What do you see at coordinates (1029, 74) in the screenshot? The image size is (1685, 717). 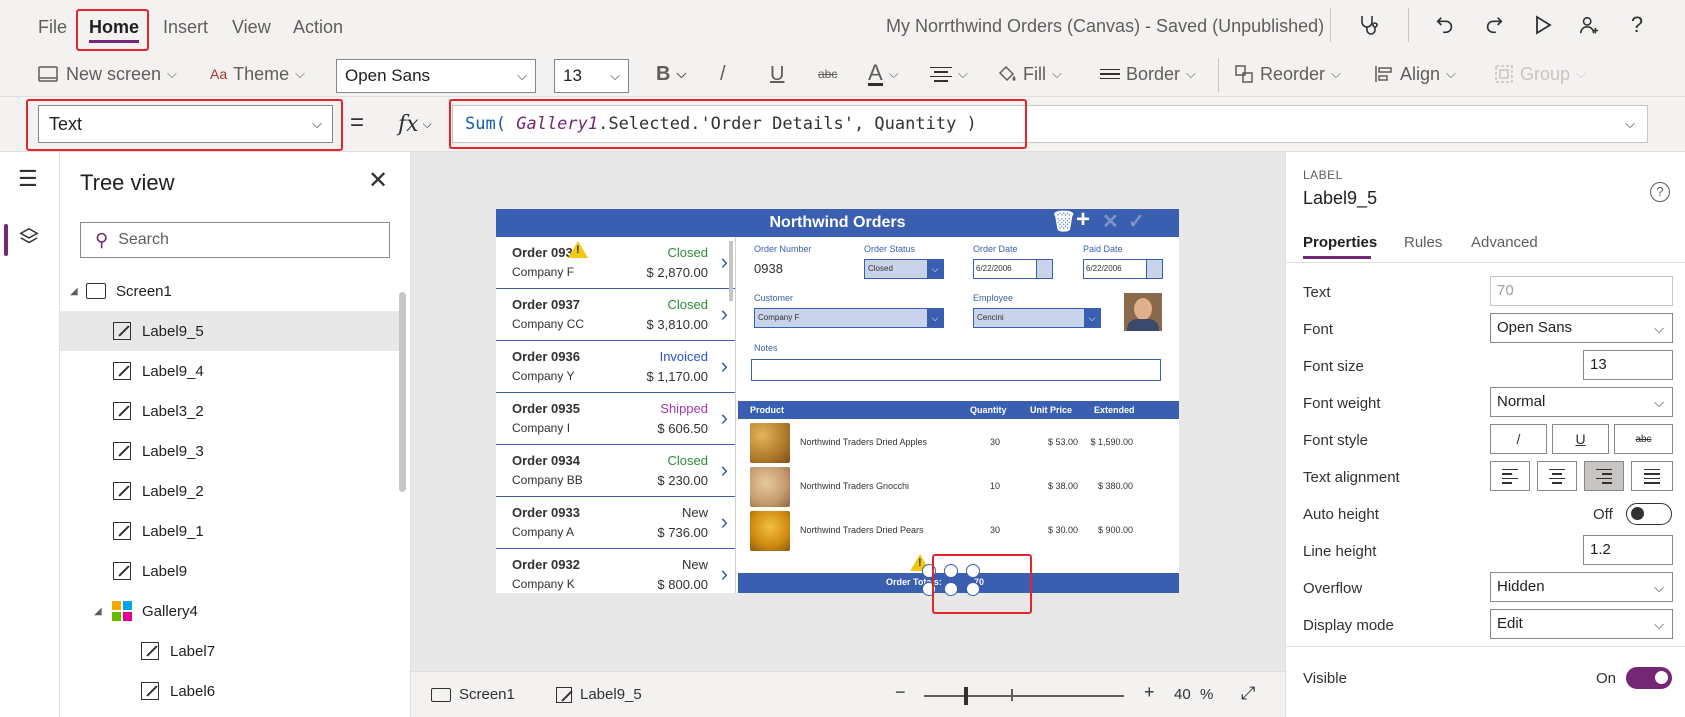 I see `fill-button: Fill ⌵` at bounding box center [1029, 74].